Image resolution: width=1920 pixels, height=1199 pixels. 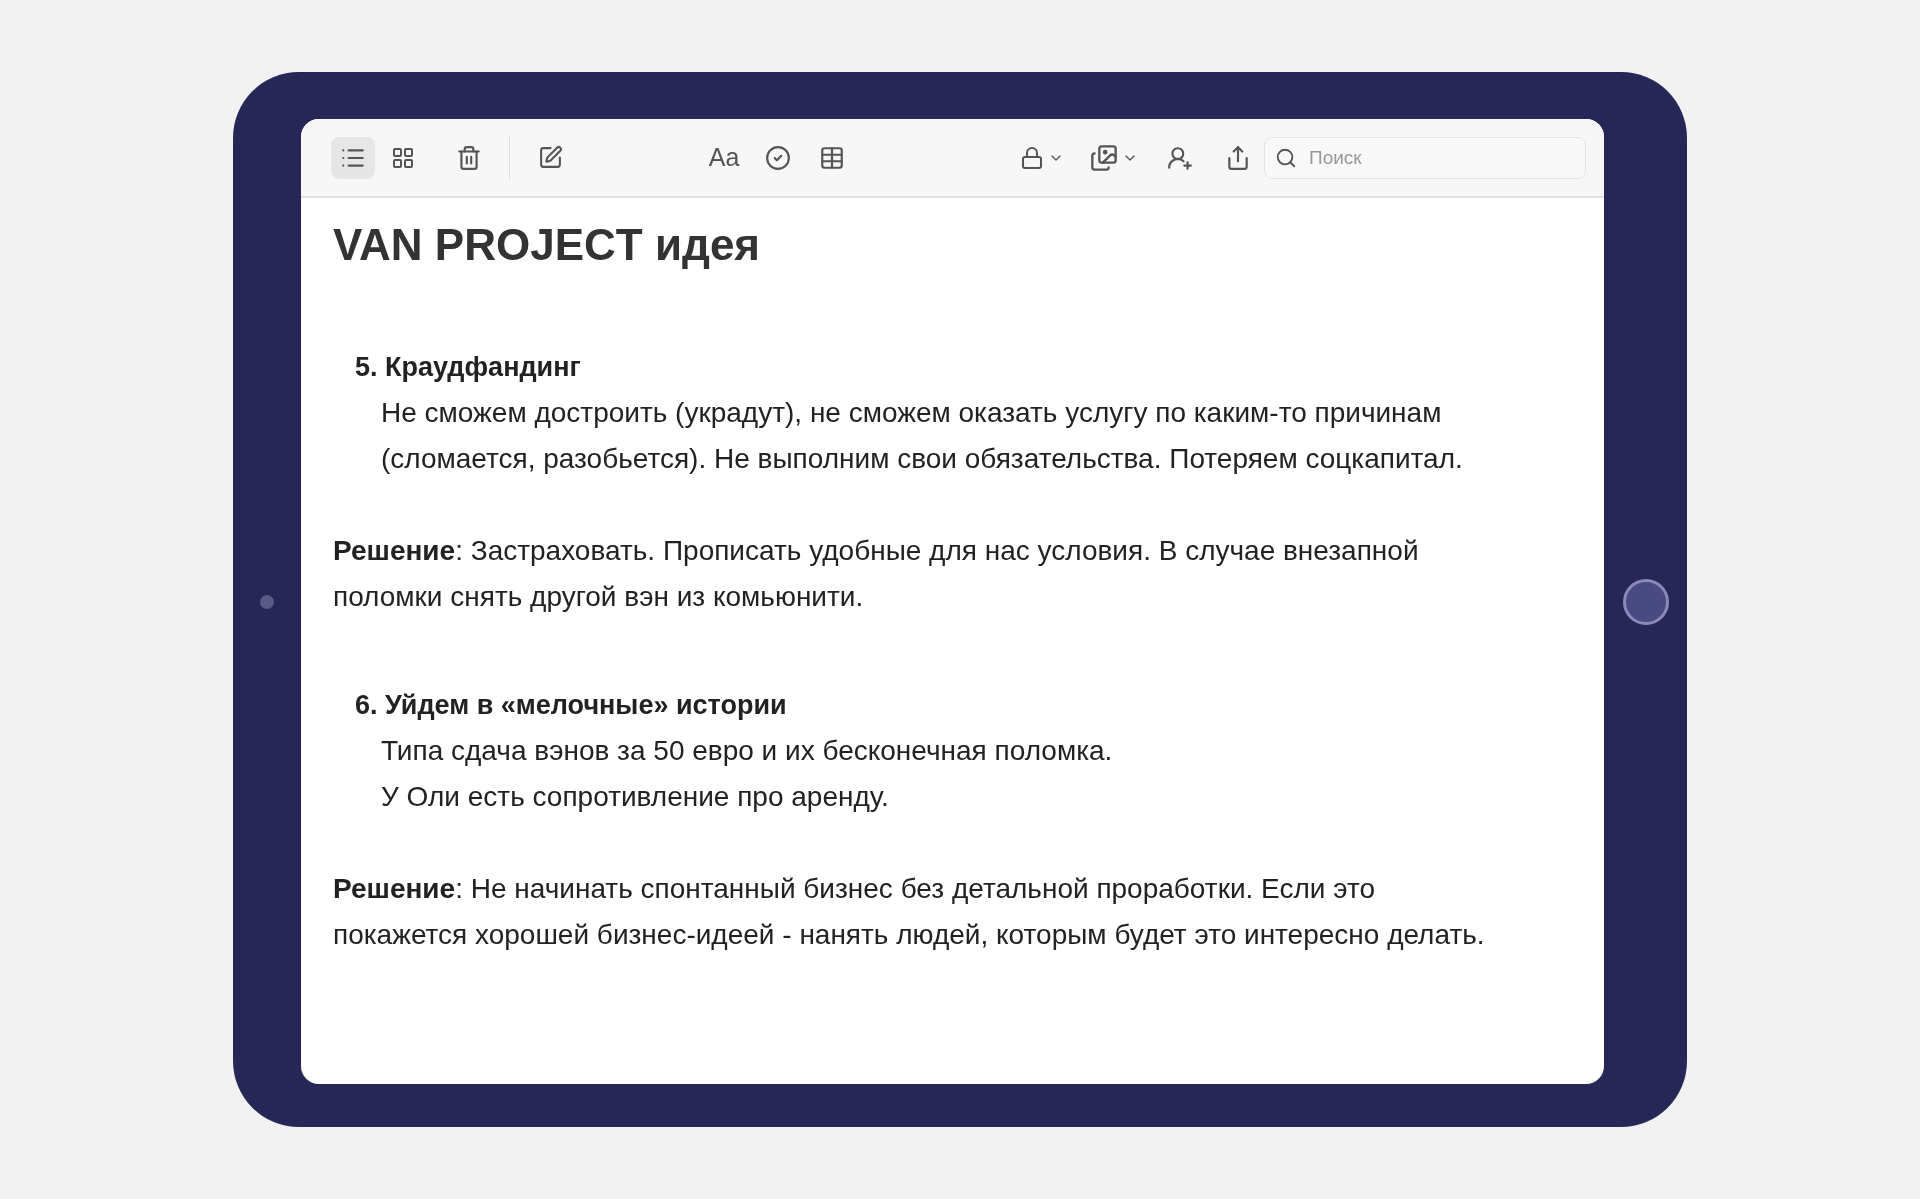 What do you see at coordinates (909, 935) in the screenshot?
I see `solution-text: покажется хорошей бизнес-идеей - нанять людей, которым будет это интересно делать.` at bounding box center [909, 935].